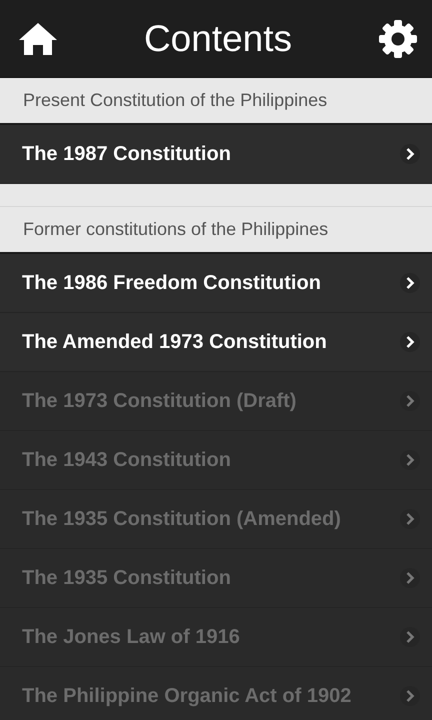 This screenshot has width=432, height=720. What do you see at coordinates (175, 229) in the screenshot?
I see `section-heading: Former constitutions of the Philippines` at bounding box center [175, 229].